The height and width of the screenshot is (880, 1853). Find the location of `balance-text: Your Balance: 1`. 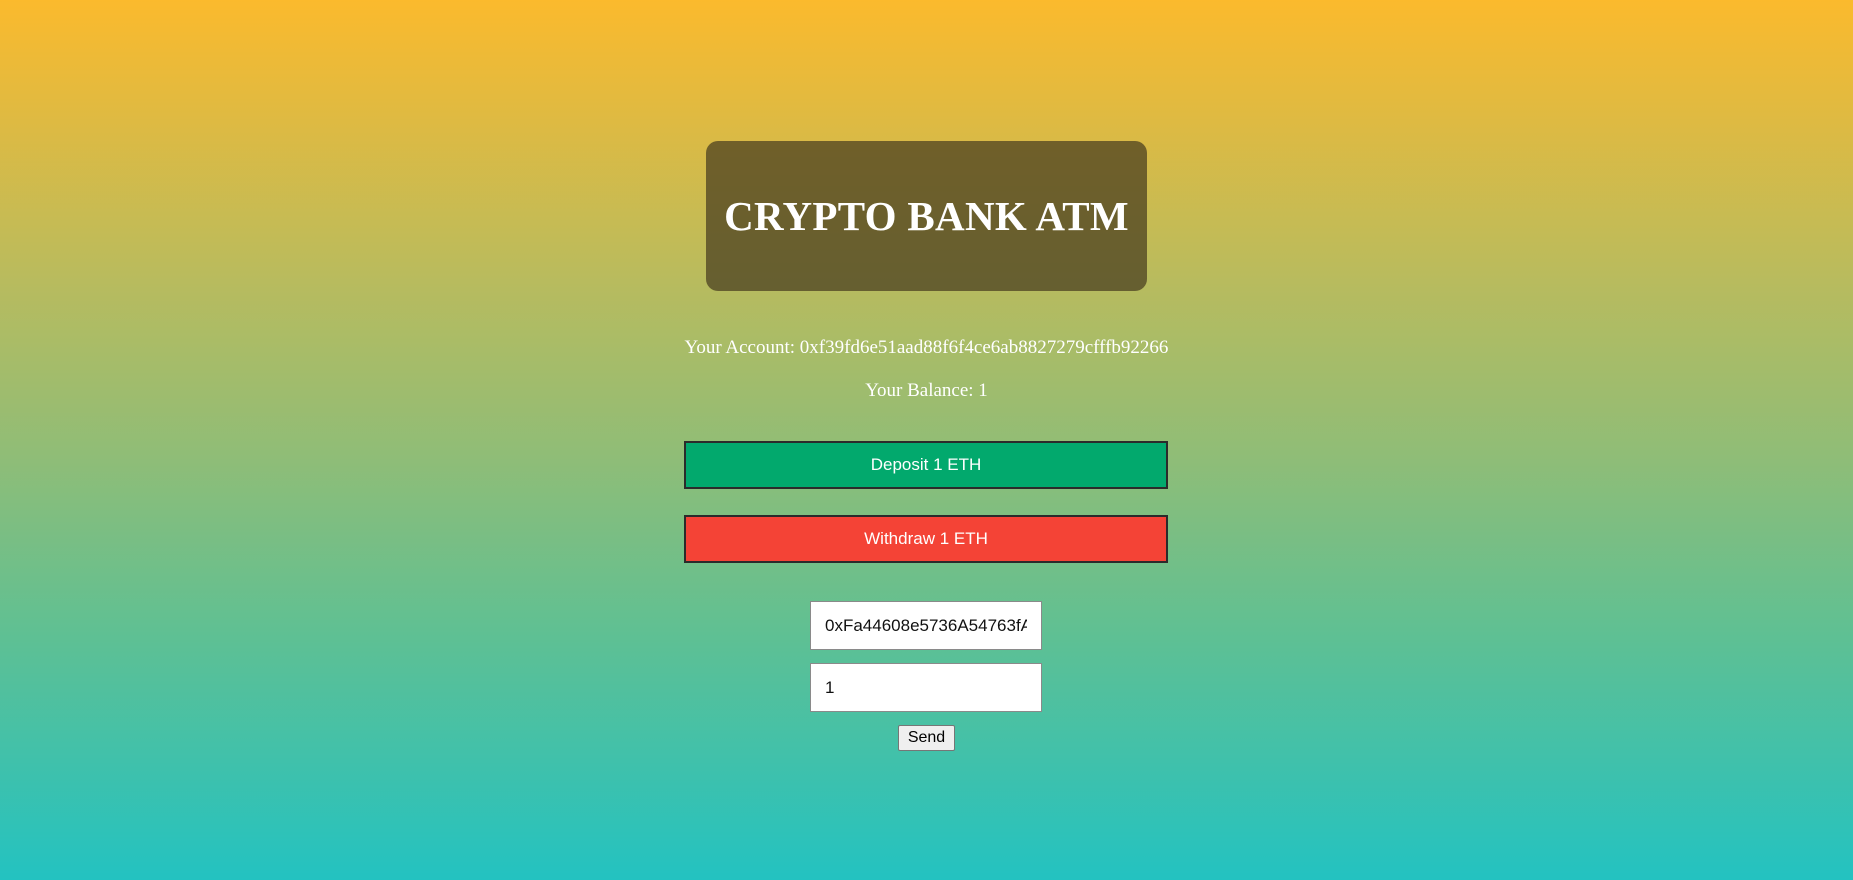

balance-text: Your Balance: 1 is located at coordinates (926, 390).